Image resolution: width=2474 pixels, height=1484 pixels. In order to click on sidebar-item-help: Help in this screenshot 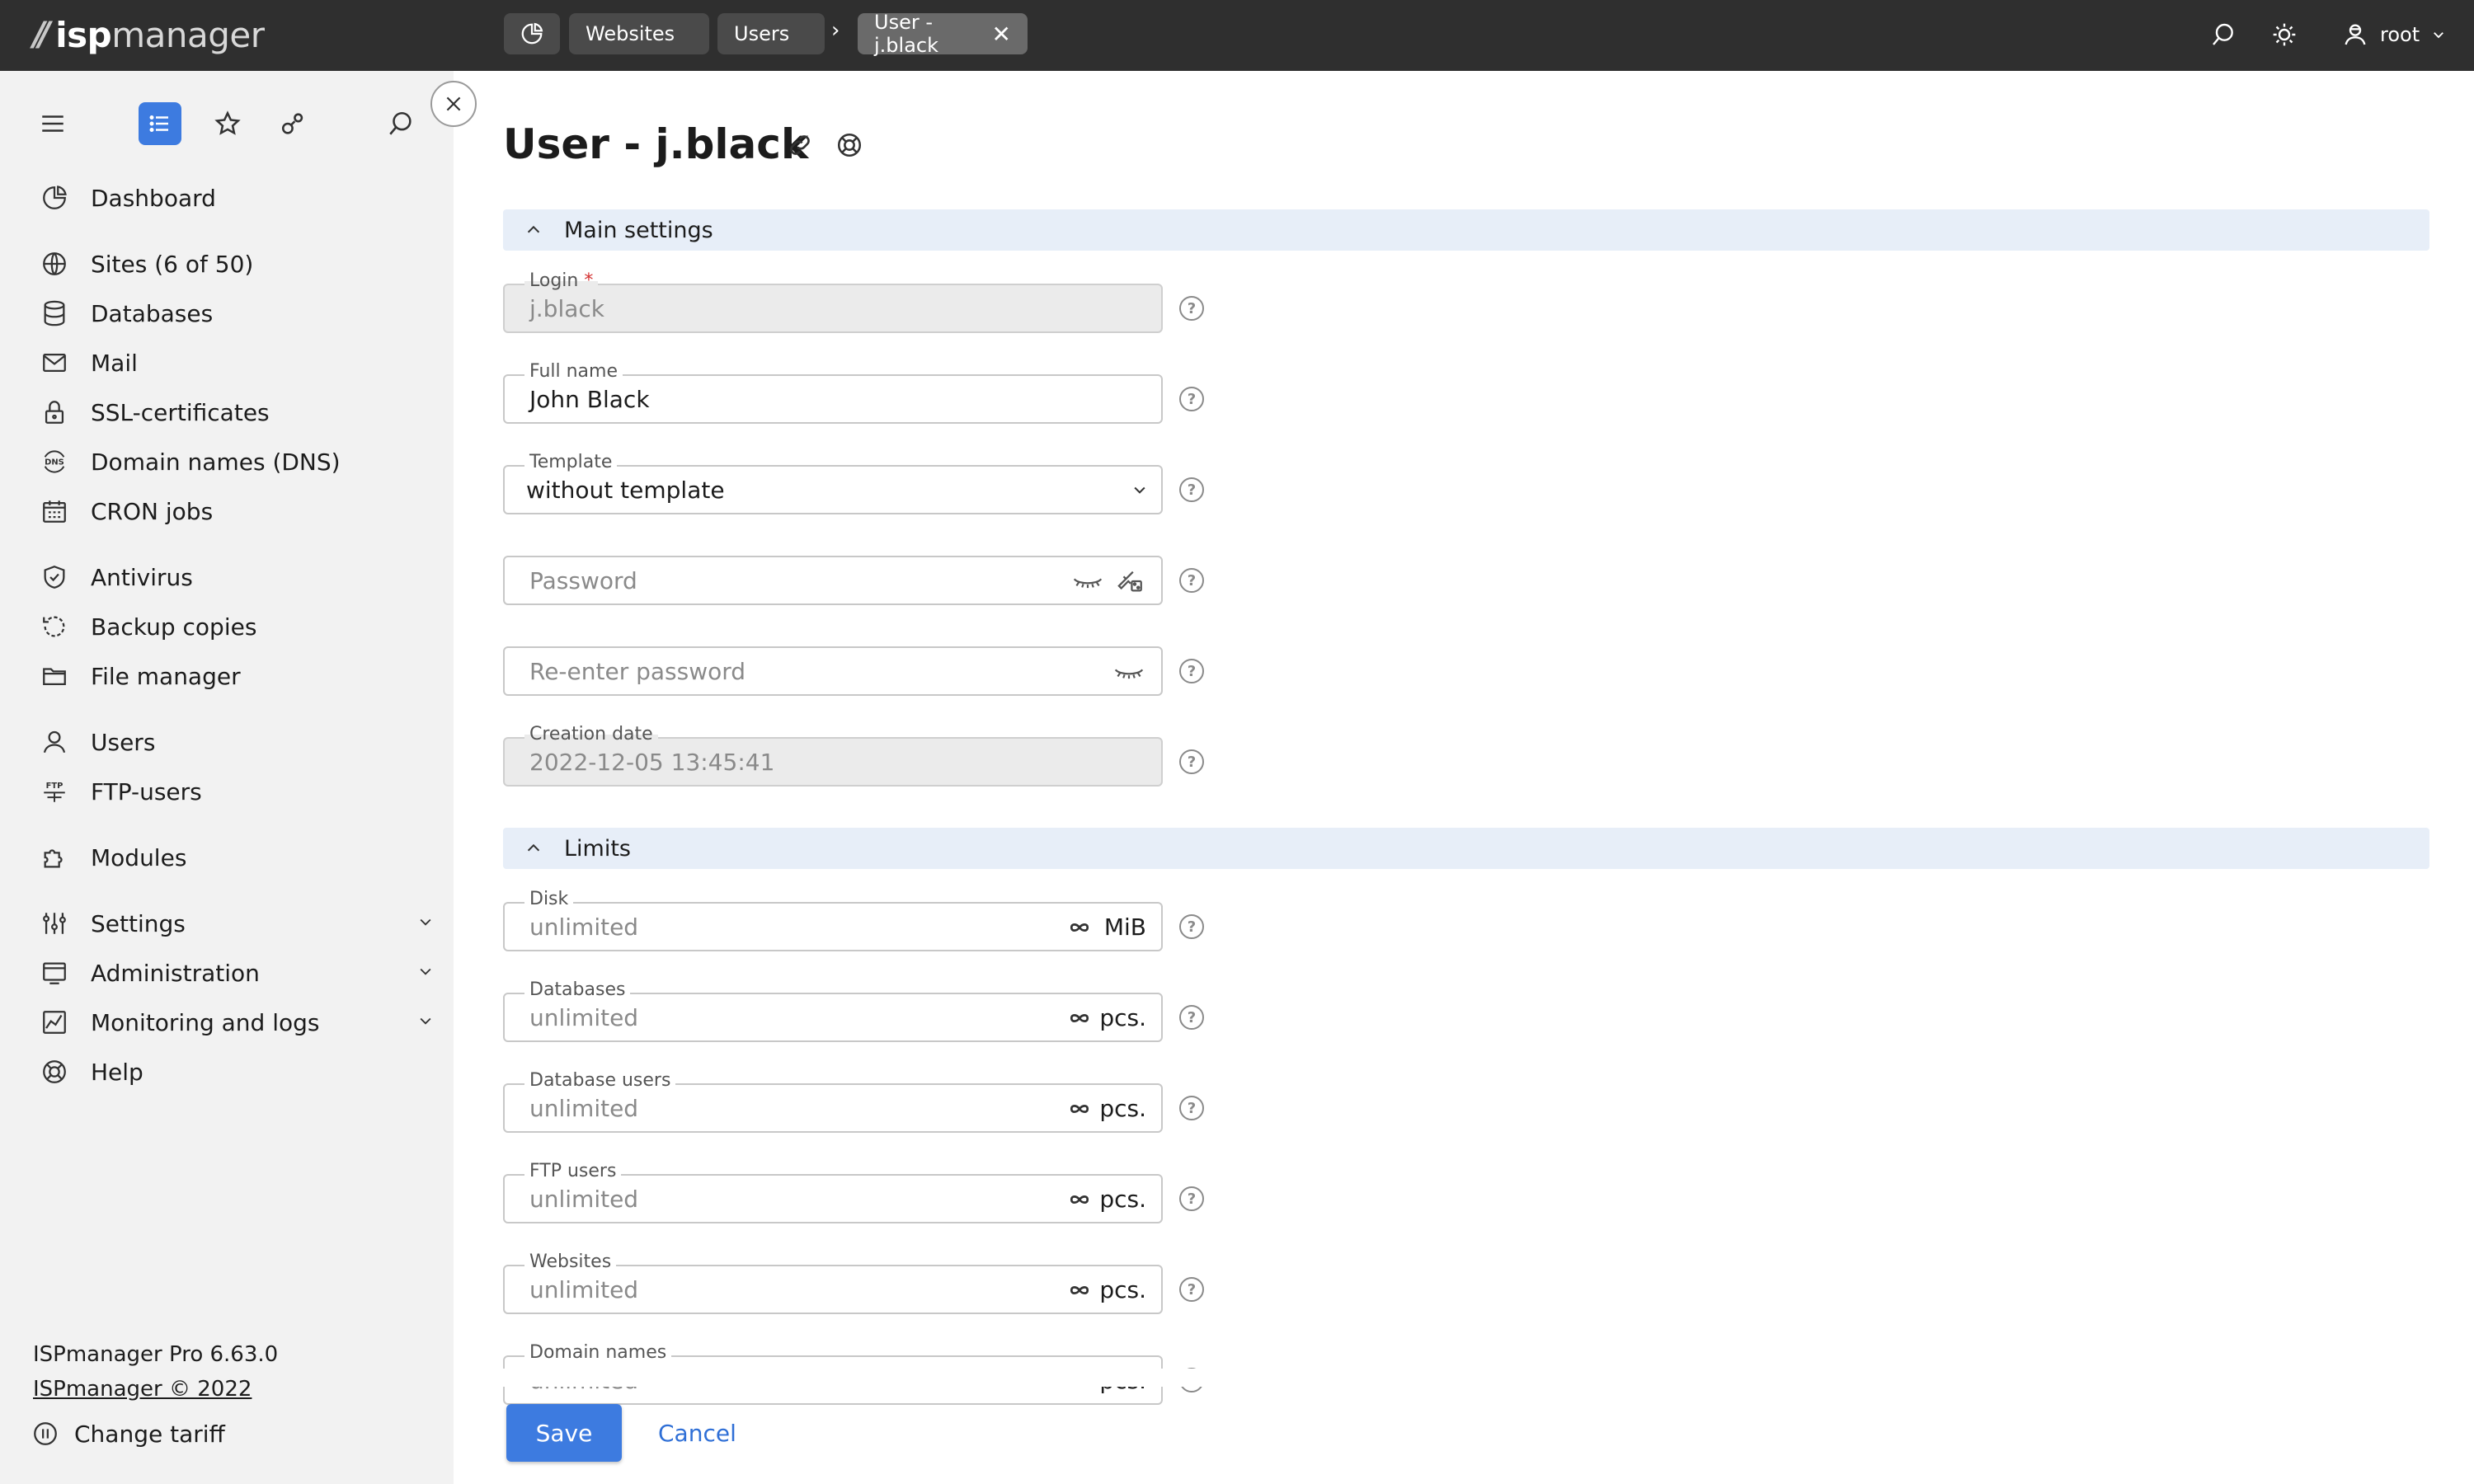, I will do `click(236, 1072)`.